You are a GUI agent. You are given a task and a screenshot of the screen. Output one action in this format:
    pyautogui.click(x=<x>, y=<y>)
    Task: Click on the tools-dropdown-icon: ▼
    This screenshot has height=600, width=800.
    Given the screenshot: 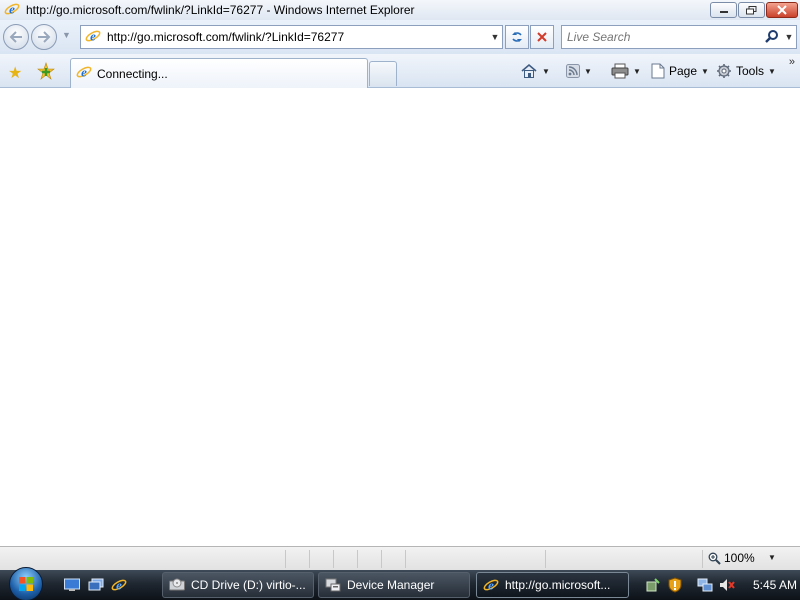 What is the action you would take?
    pyautogui.click(x=772, y=71)
    